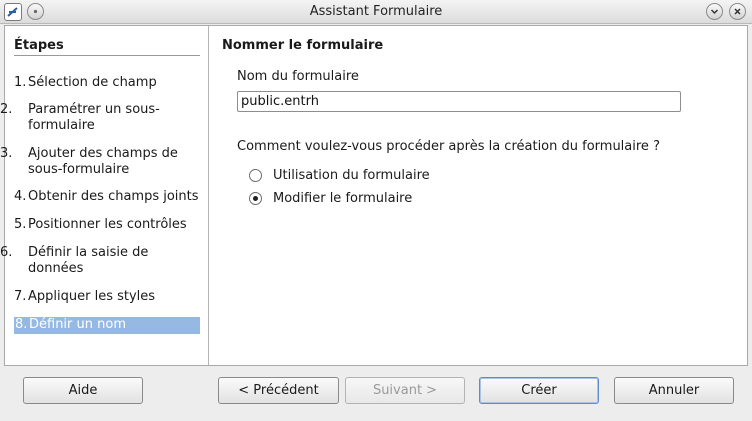 This screenshot has height=421, width=752. I want to click on minimize-button, so click(714, 11).